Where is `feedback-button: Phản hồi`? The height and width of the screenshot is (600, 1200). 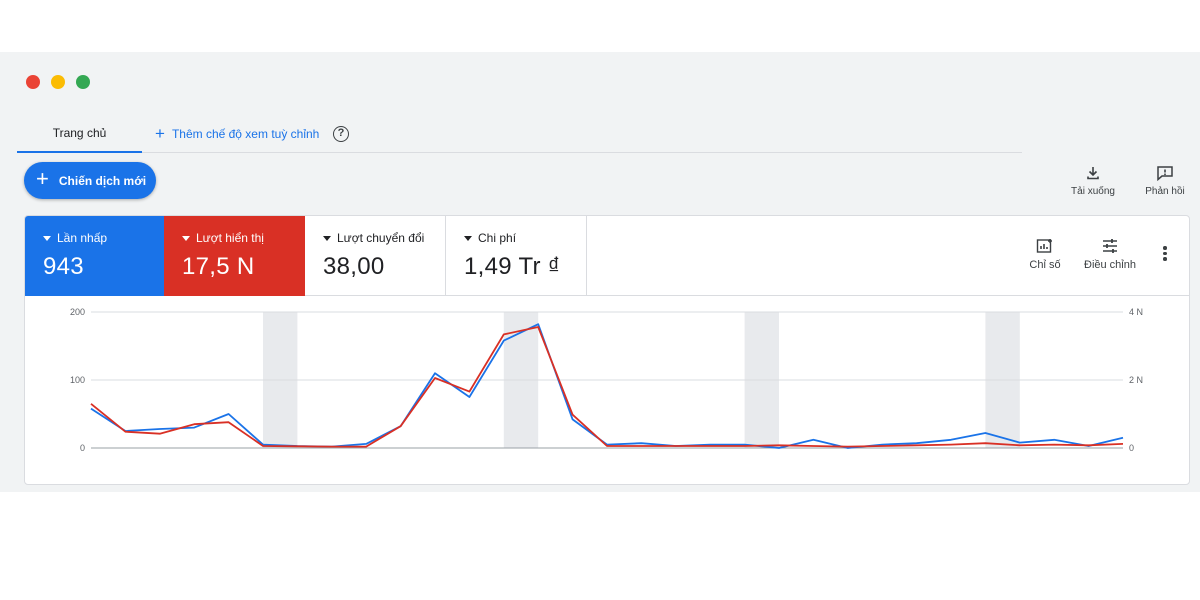
feedback-button: Phản hồi is located at coordinates (1165, 181).